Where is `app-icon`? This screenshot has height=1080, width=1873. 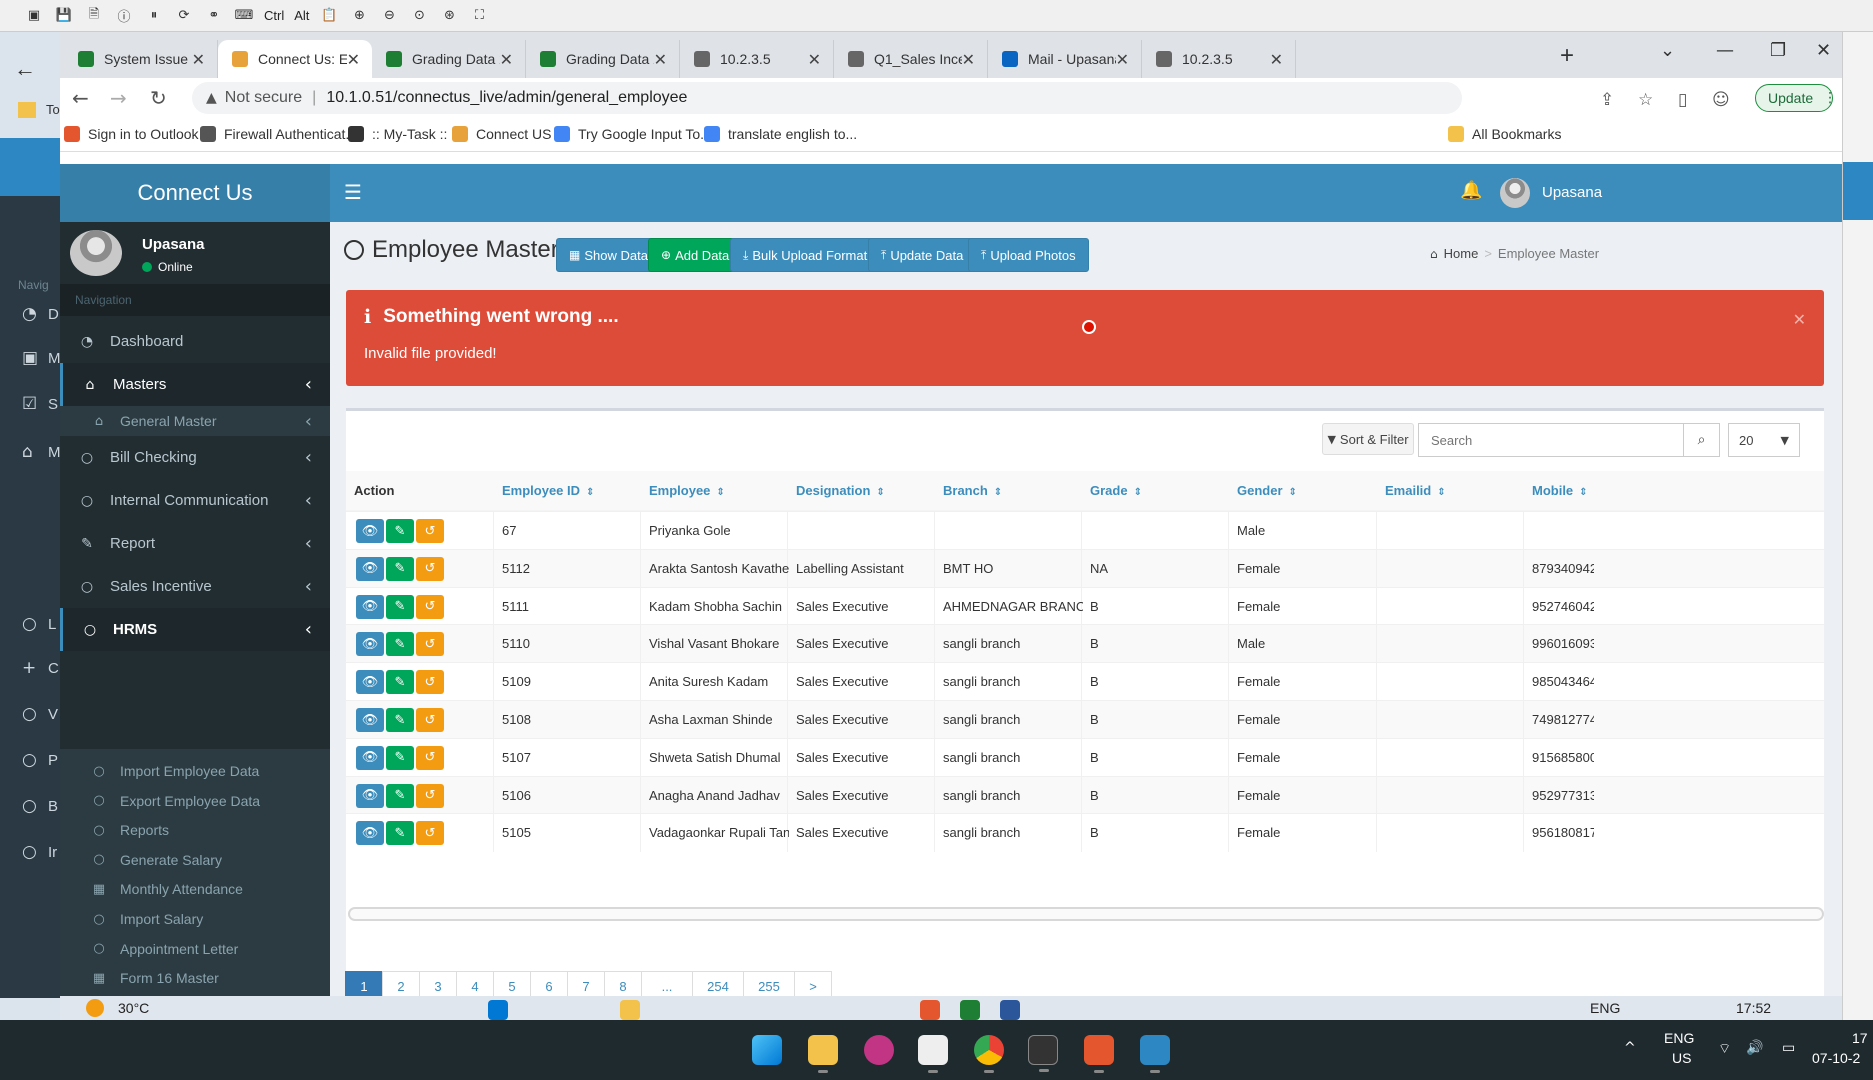 app-icon is located at coordinates (1155, 1054).